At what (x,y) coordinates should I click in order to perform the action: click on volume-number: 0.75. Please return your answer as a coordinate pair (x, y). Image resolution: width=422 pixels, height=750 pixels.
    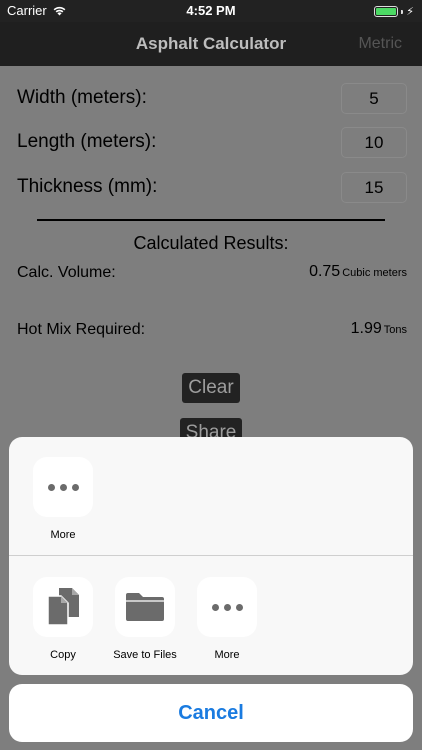
    Looking at the image, I should click on (325, 271).